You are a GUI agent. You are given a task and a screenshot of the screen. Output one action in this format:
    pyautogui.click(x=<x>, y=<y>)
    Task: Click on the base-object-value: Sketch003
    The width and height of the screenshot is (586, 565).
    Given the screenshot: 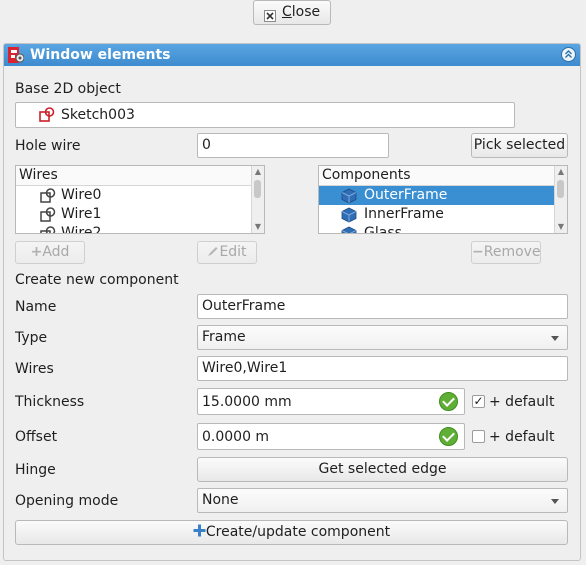 What is the action you would take?
    pyautogui.click(x=98, y=115)
    